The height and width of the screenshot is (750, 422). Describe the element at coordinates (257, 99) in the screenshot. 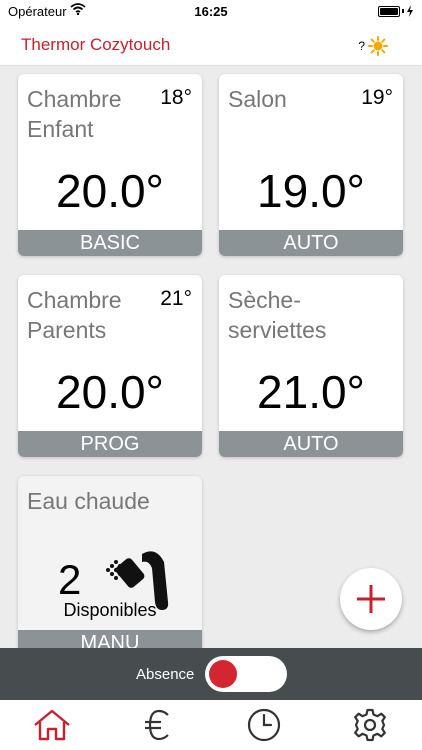

I see `device-name: Salon` at that location.